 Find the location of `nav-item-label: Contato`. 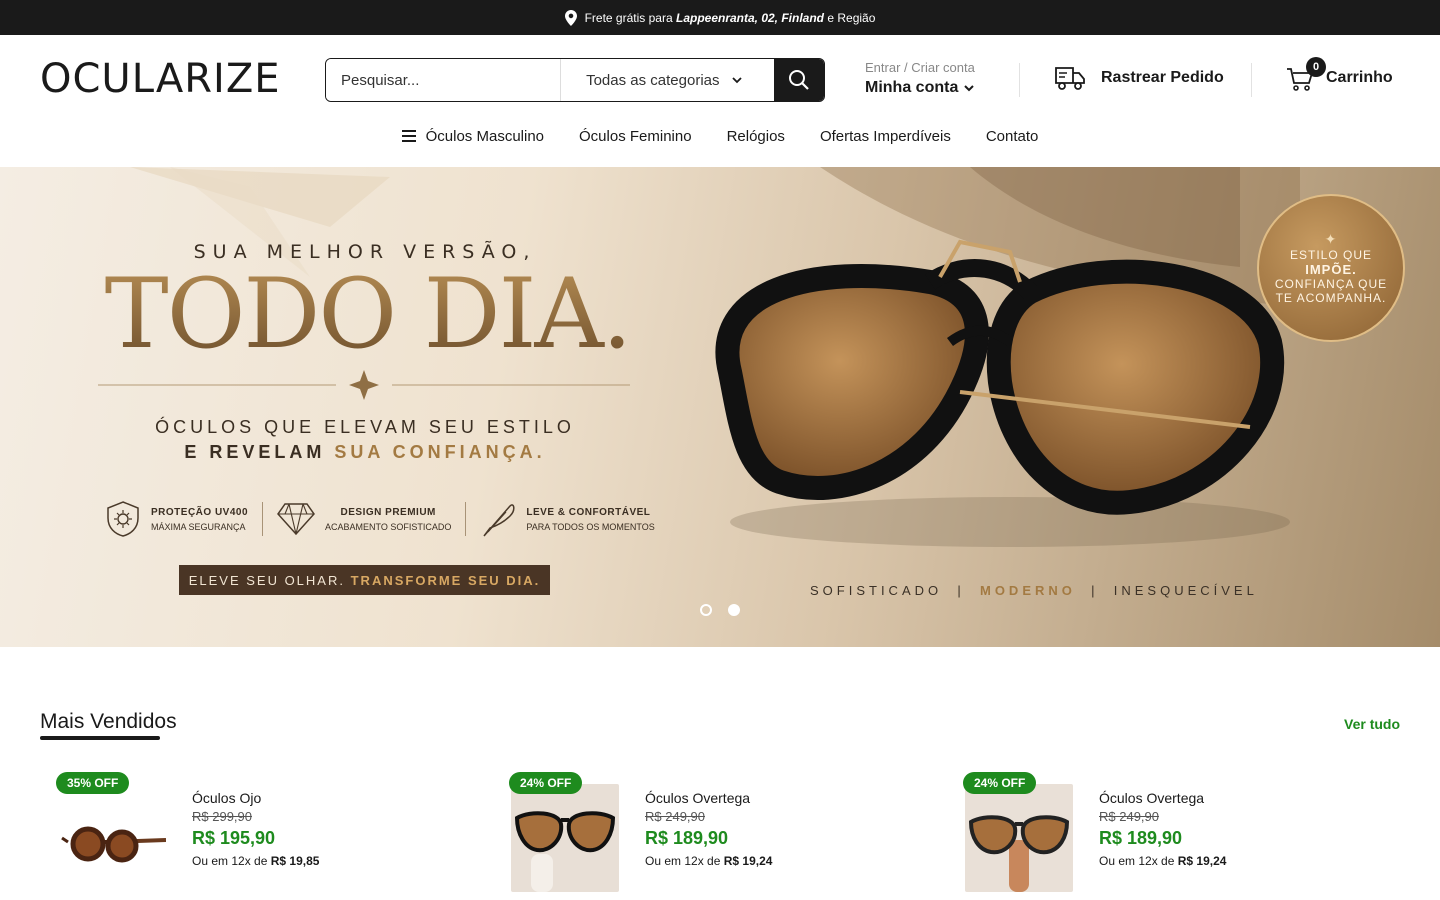

nav-item-label: Contato is located at coordinates (1012, 136).